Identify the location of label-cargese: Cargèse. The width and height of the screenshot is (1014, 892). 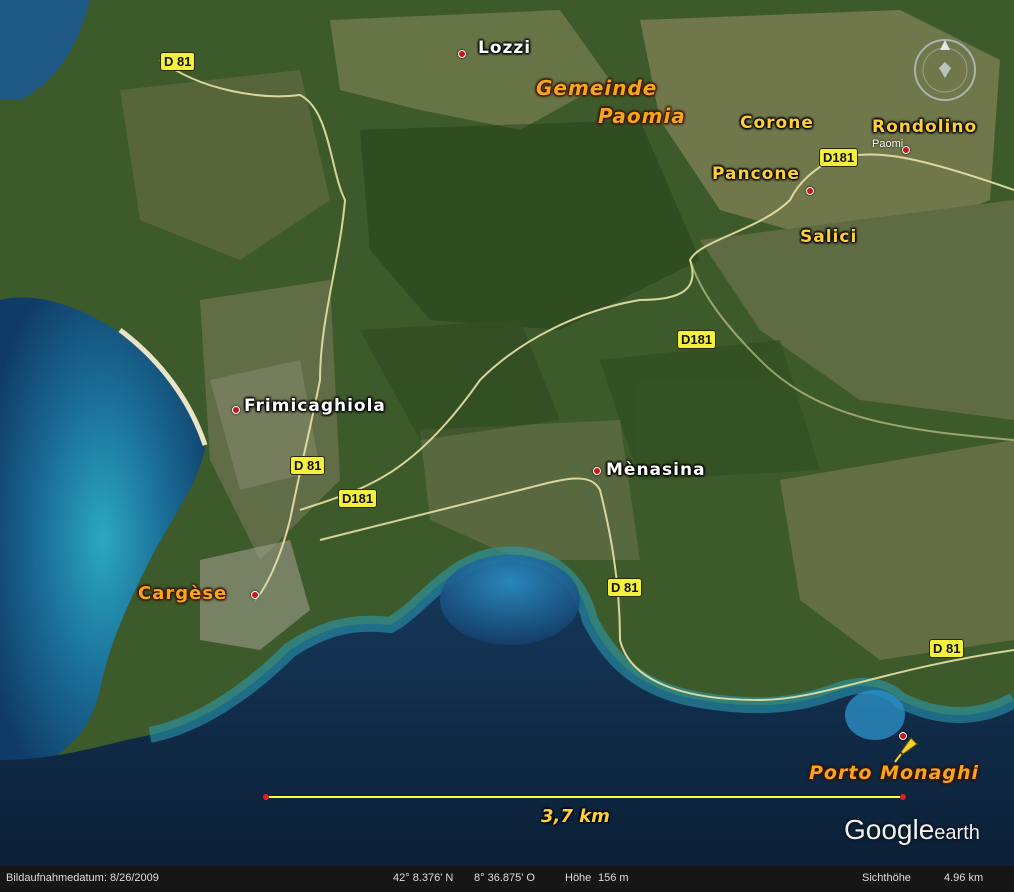
(182, 593).